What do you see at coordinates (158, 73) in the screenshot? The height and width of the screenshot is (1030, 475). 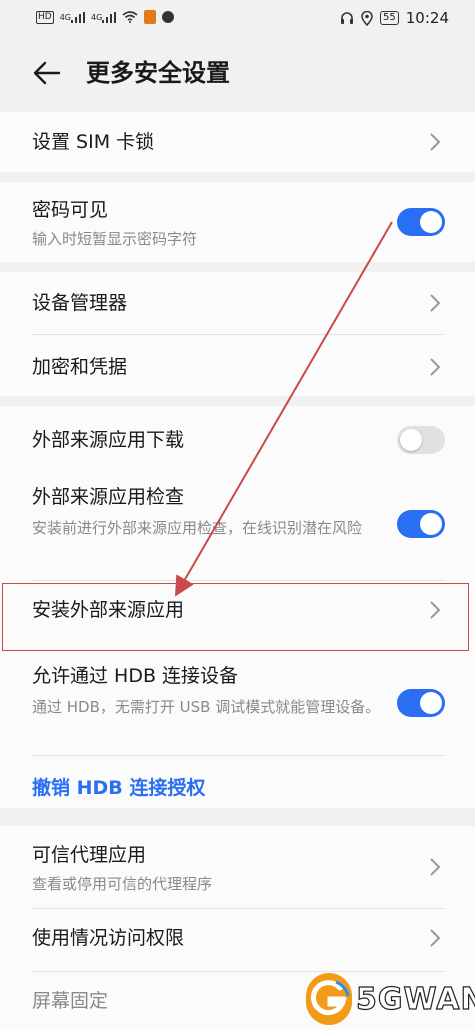 I see `page-title: 更多安全设置` at bounding box center [158, 73].